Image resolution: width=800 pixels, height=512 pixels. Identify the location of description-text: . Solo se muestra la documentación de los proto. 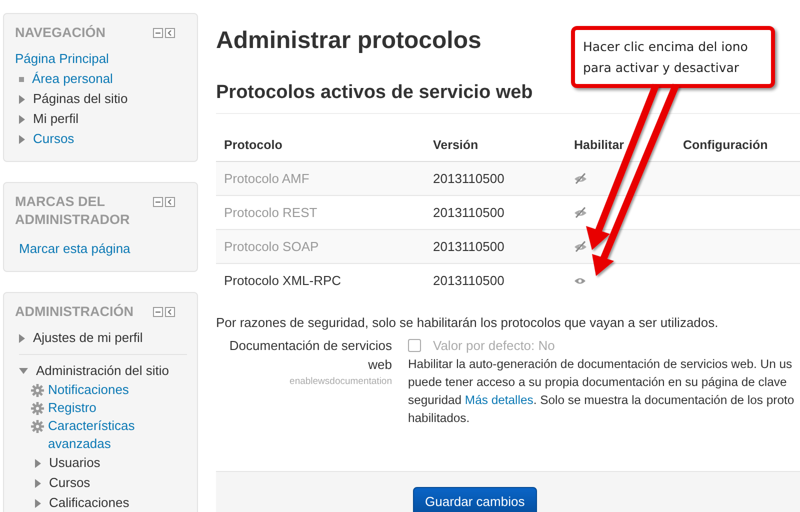
(663, 400).